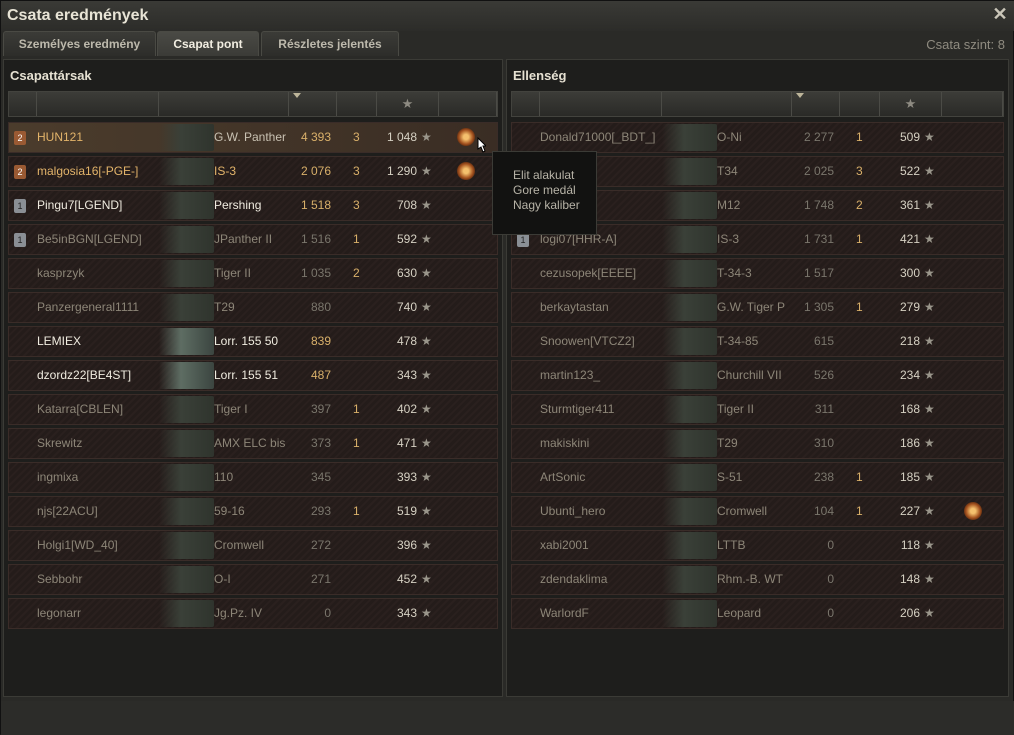 This screenshot has height=735, width=1014. I want to click on xp-value: 509, so click(909, 137).